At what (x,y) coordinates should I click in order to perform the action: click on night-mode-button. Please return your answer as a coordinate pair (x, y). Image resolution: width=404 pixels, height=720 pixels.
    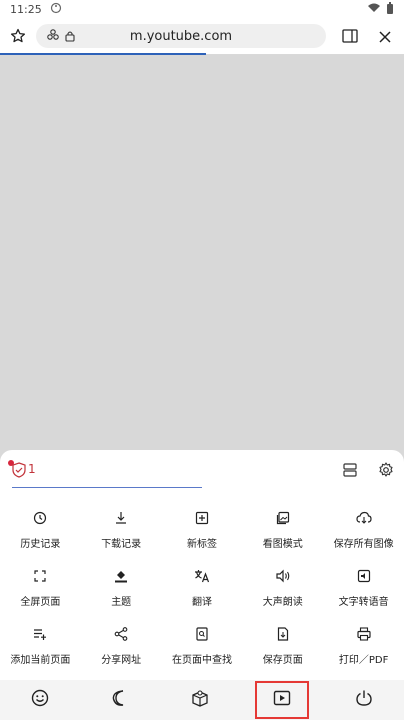
    Looking at the image, I should click on (120, 700).